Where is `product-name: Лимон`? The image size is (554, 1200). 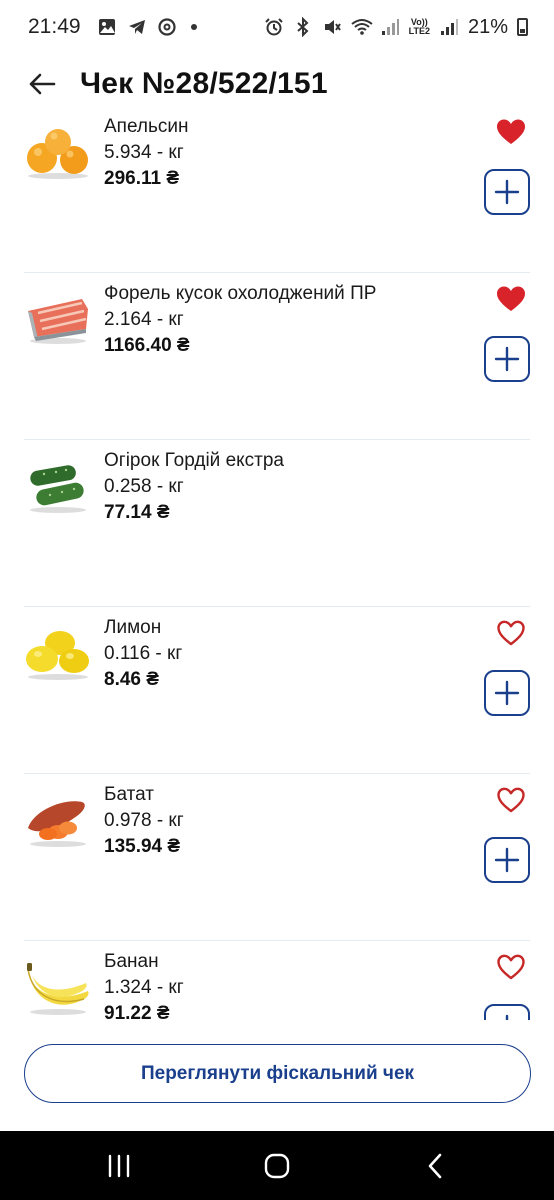 product-name: Лимон is located at coordinates (133, 627).